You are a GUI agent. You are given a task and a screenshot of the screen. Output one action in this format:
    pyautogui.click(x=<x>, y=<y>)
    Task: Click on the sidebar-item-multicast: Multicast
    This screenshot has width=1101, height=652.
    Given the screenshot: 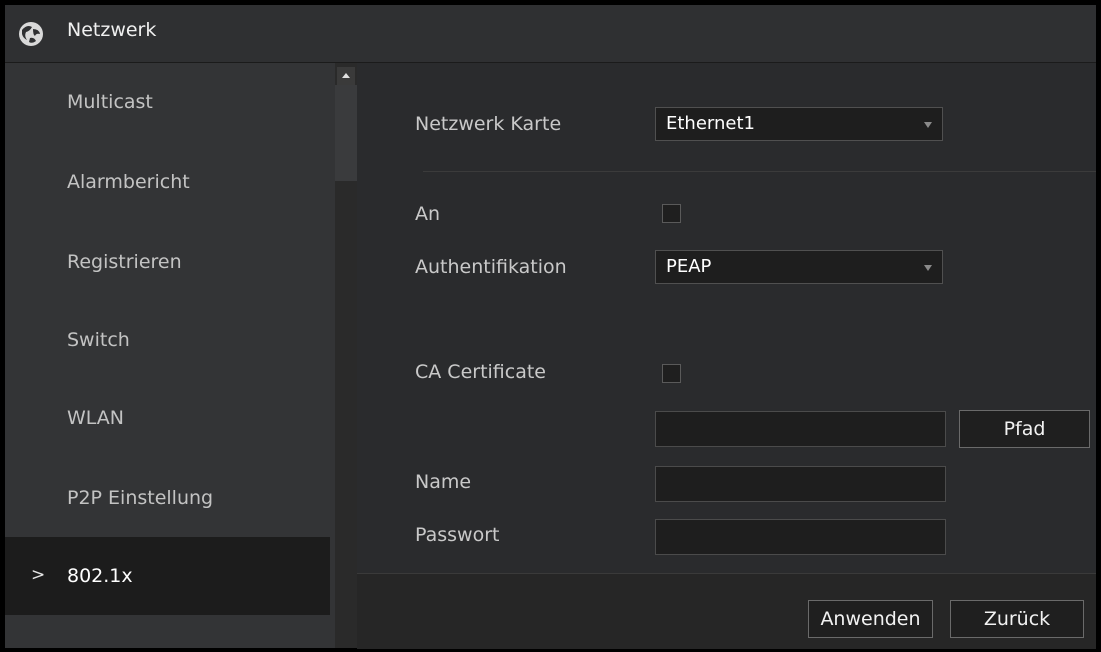 What is the action you would take?
    pyautogui.click(x=167, y=102)
    